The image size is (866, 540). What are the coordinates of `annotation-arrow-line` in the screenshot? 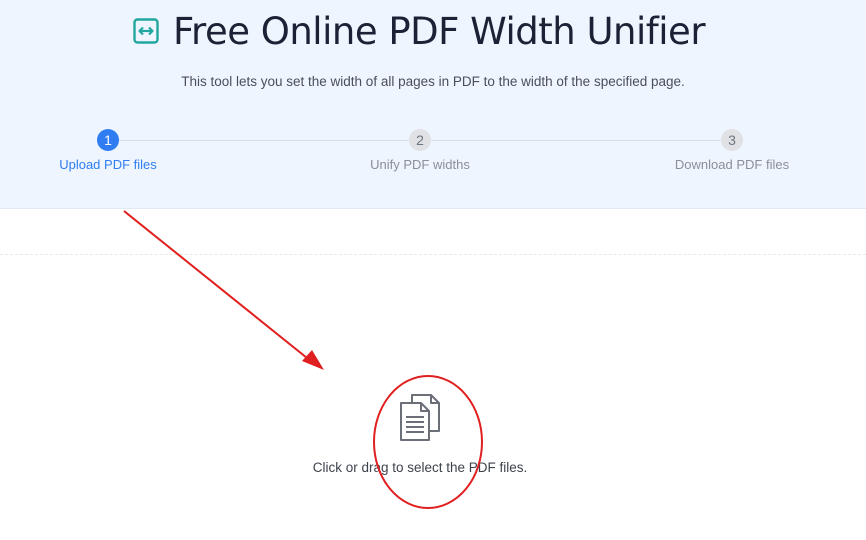 It's located at (218, 286).